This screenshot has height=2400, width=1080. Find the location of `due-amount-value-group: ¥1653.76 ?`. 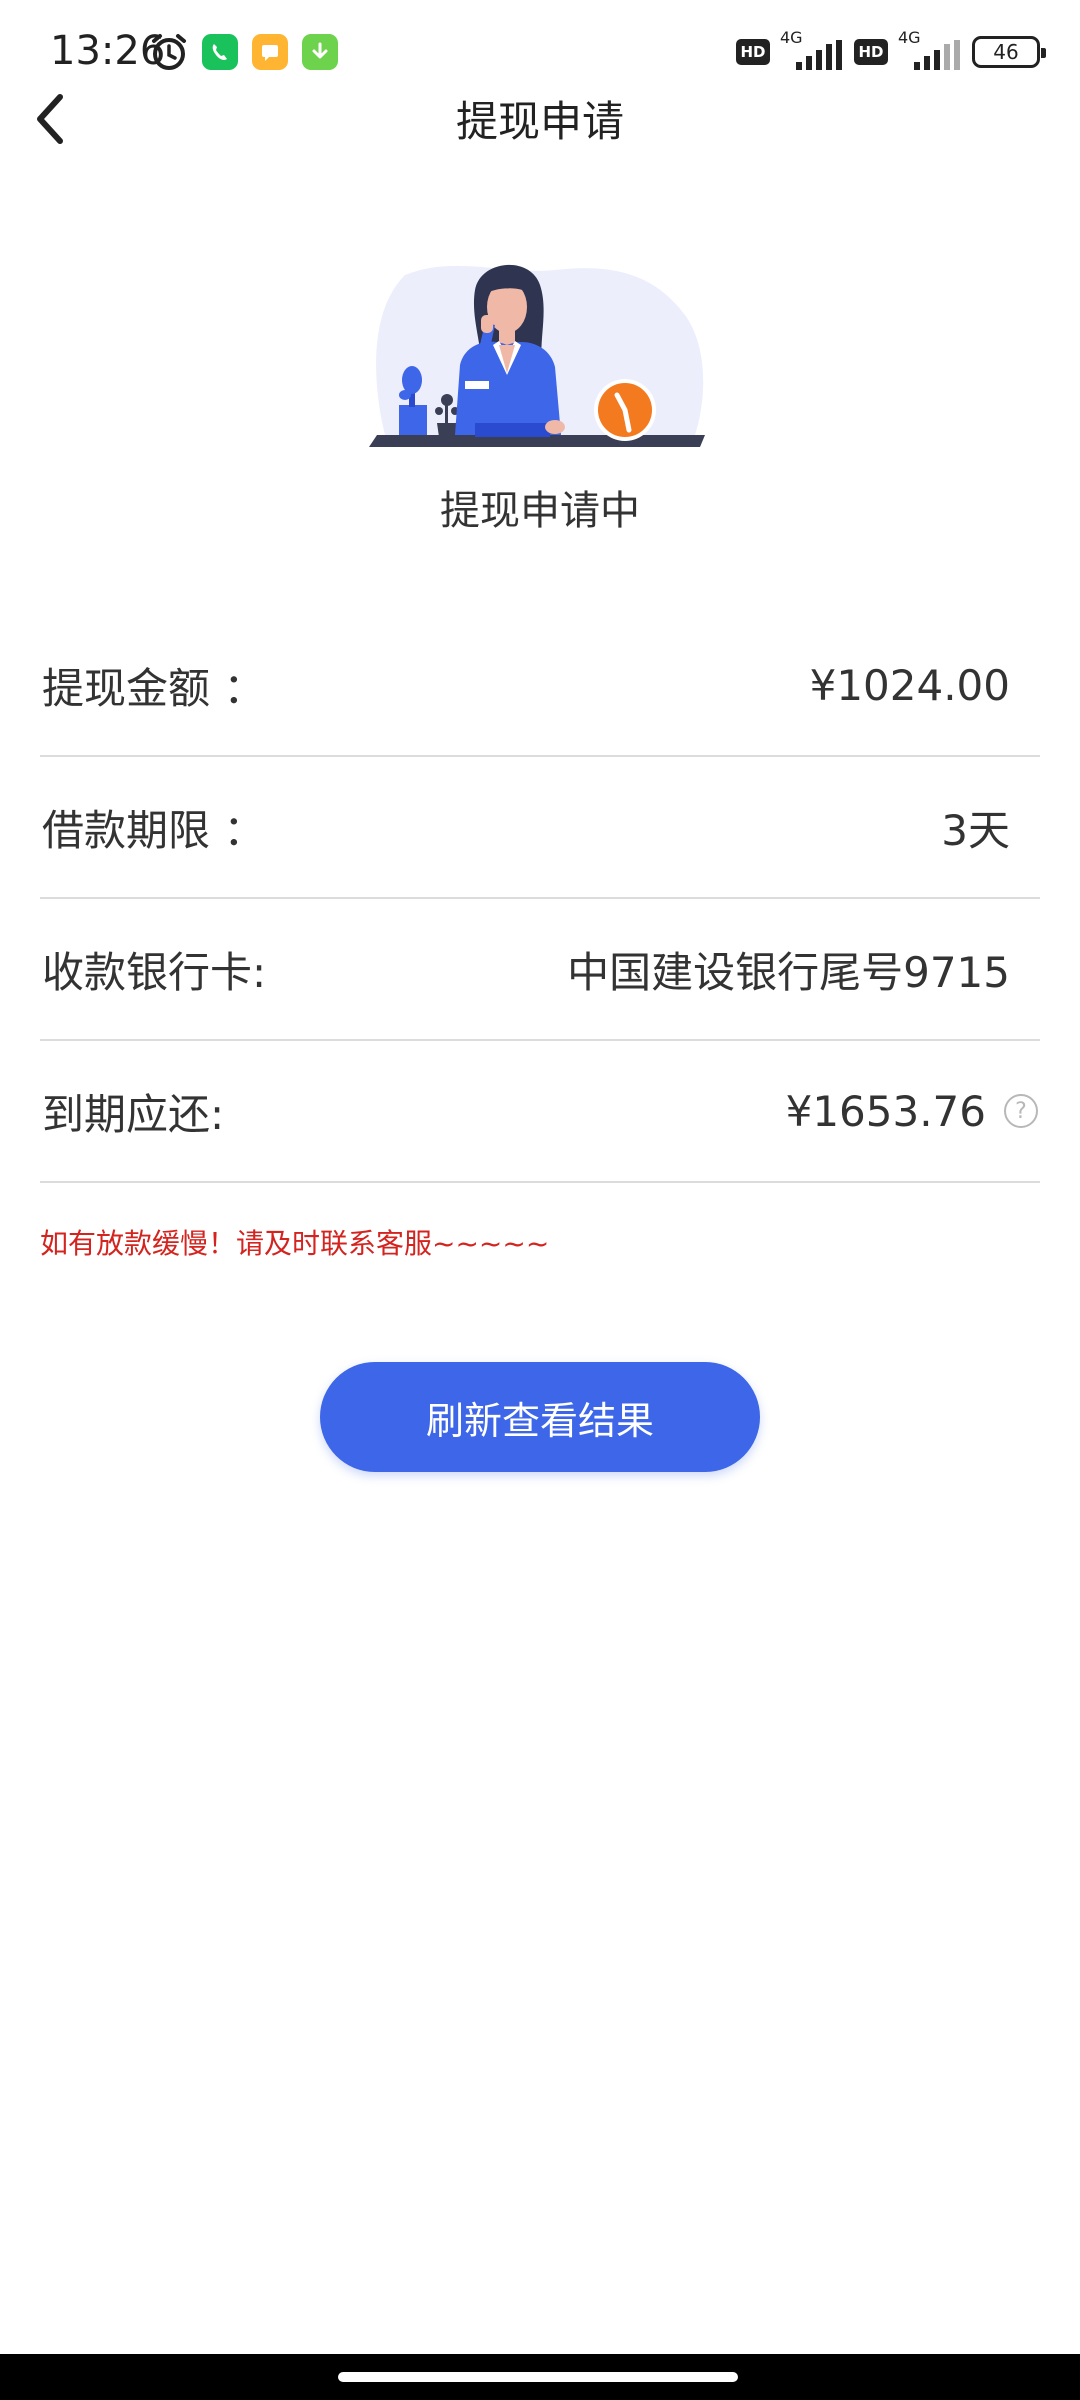

due-amount-value-group: ¥1653.76 ? is located at coordinates (913, 1111).